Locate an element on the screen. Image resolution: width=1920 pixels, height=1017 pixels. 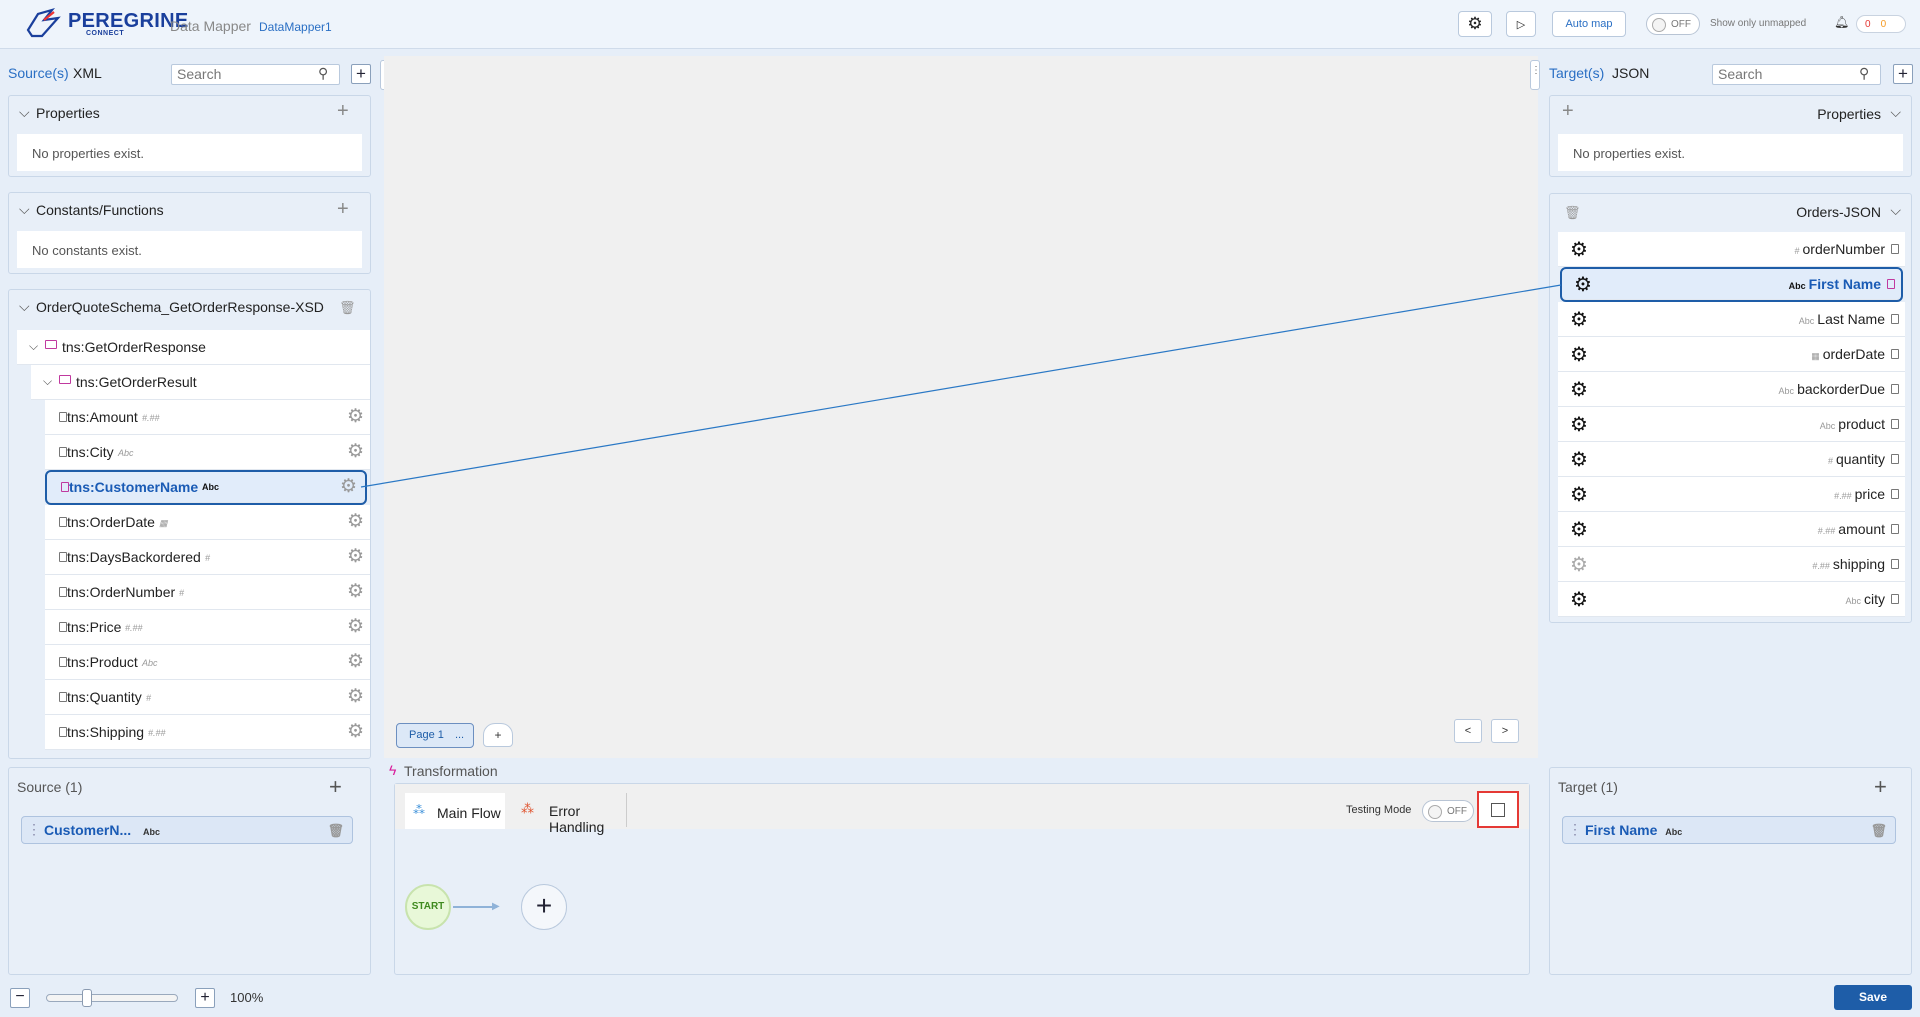
zoom-slider is located at coordinates (112, 998).